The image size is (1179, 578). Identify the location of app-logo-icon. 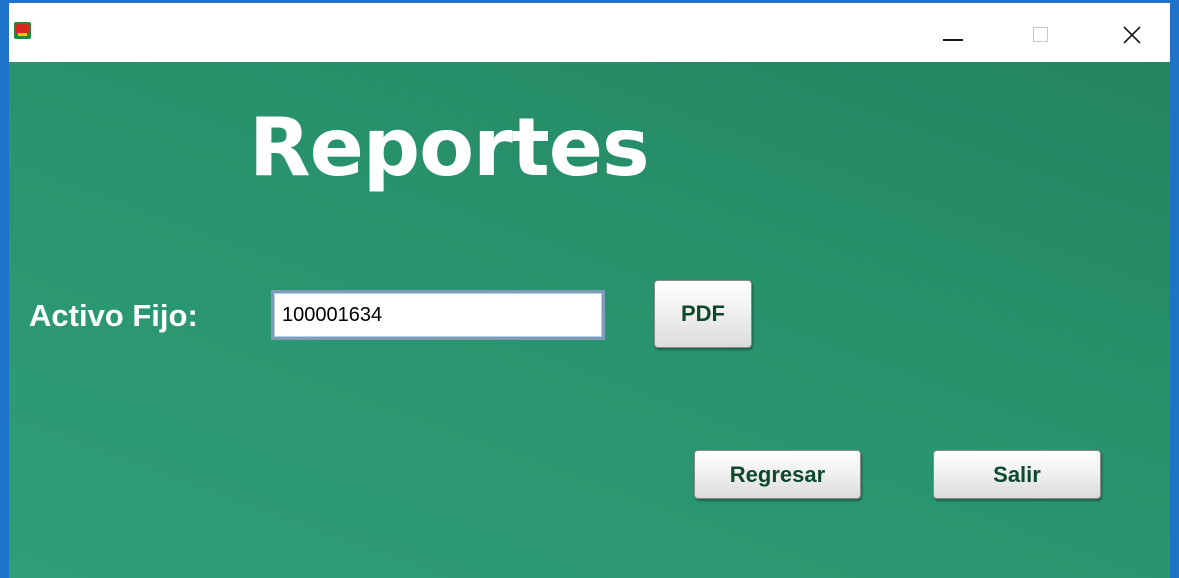
(22, 30).